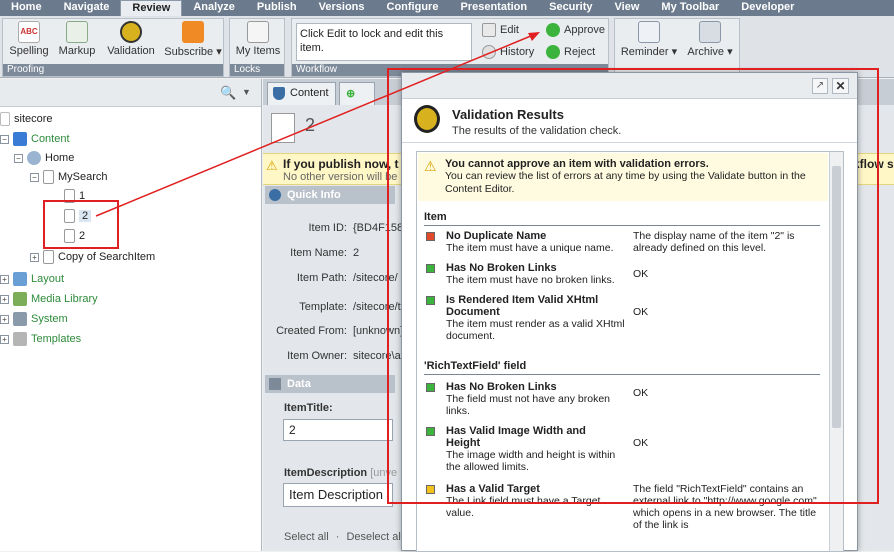 Image resolution: width=894 pixels, height=552 pixels. What do you see at coordinates (530, 248) in the screenshot?
I see `validator-description: The item must have a unique name.` at bounding box center [530, 248].